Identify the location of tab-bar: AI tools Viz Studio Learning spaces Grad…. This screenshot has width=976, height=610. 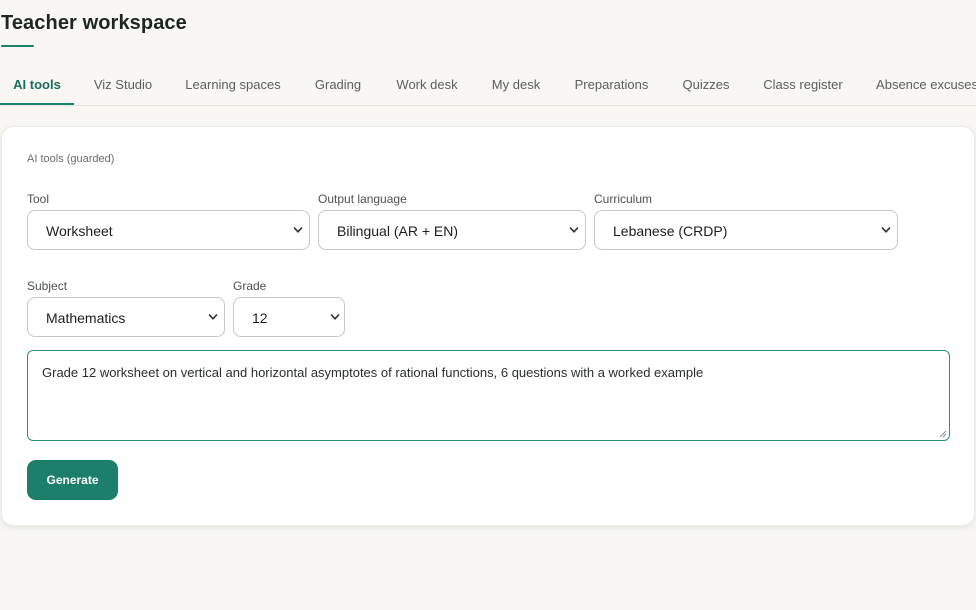
(488, 86).